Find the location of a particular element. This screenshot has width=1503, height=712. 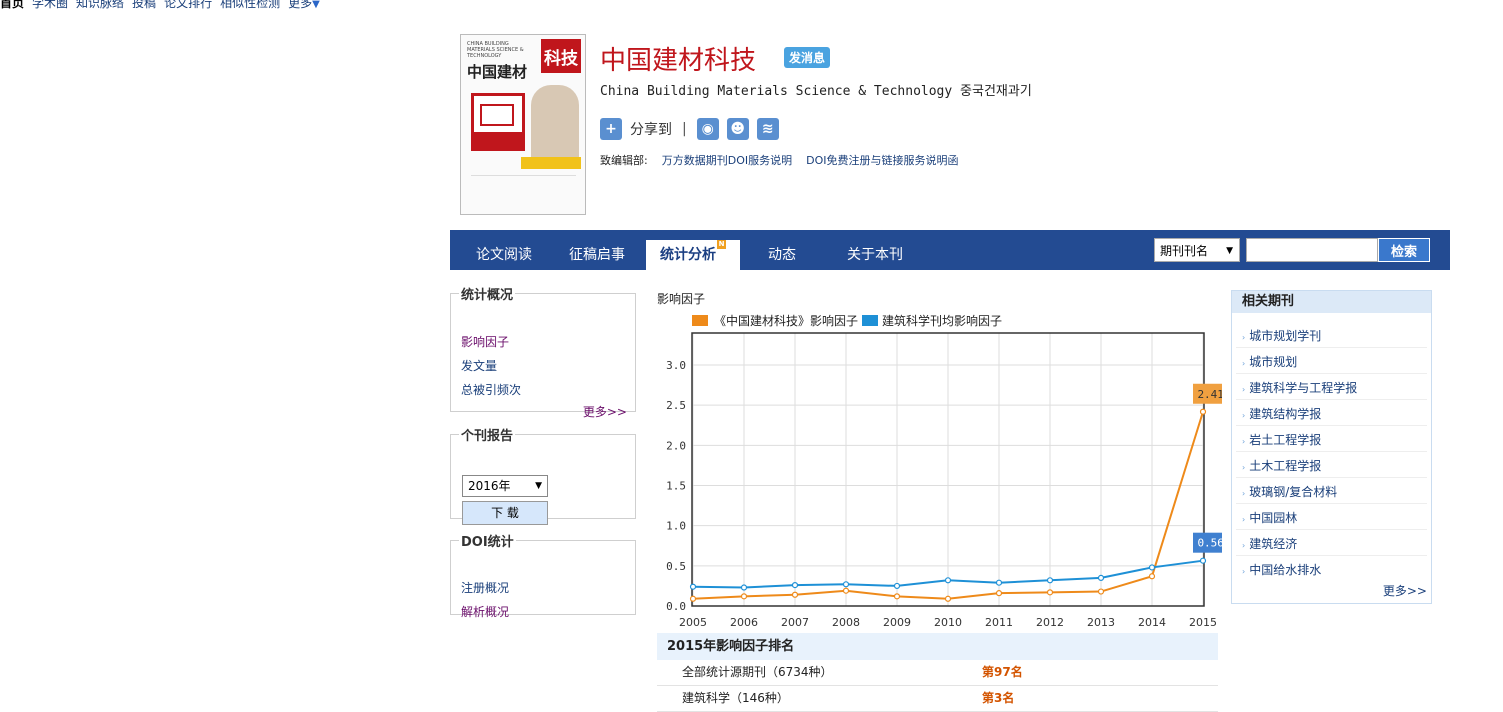

journal-title: 中国建材科技 is located at coordinates (678, 61).